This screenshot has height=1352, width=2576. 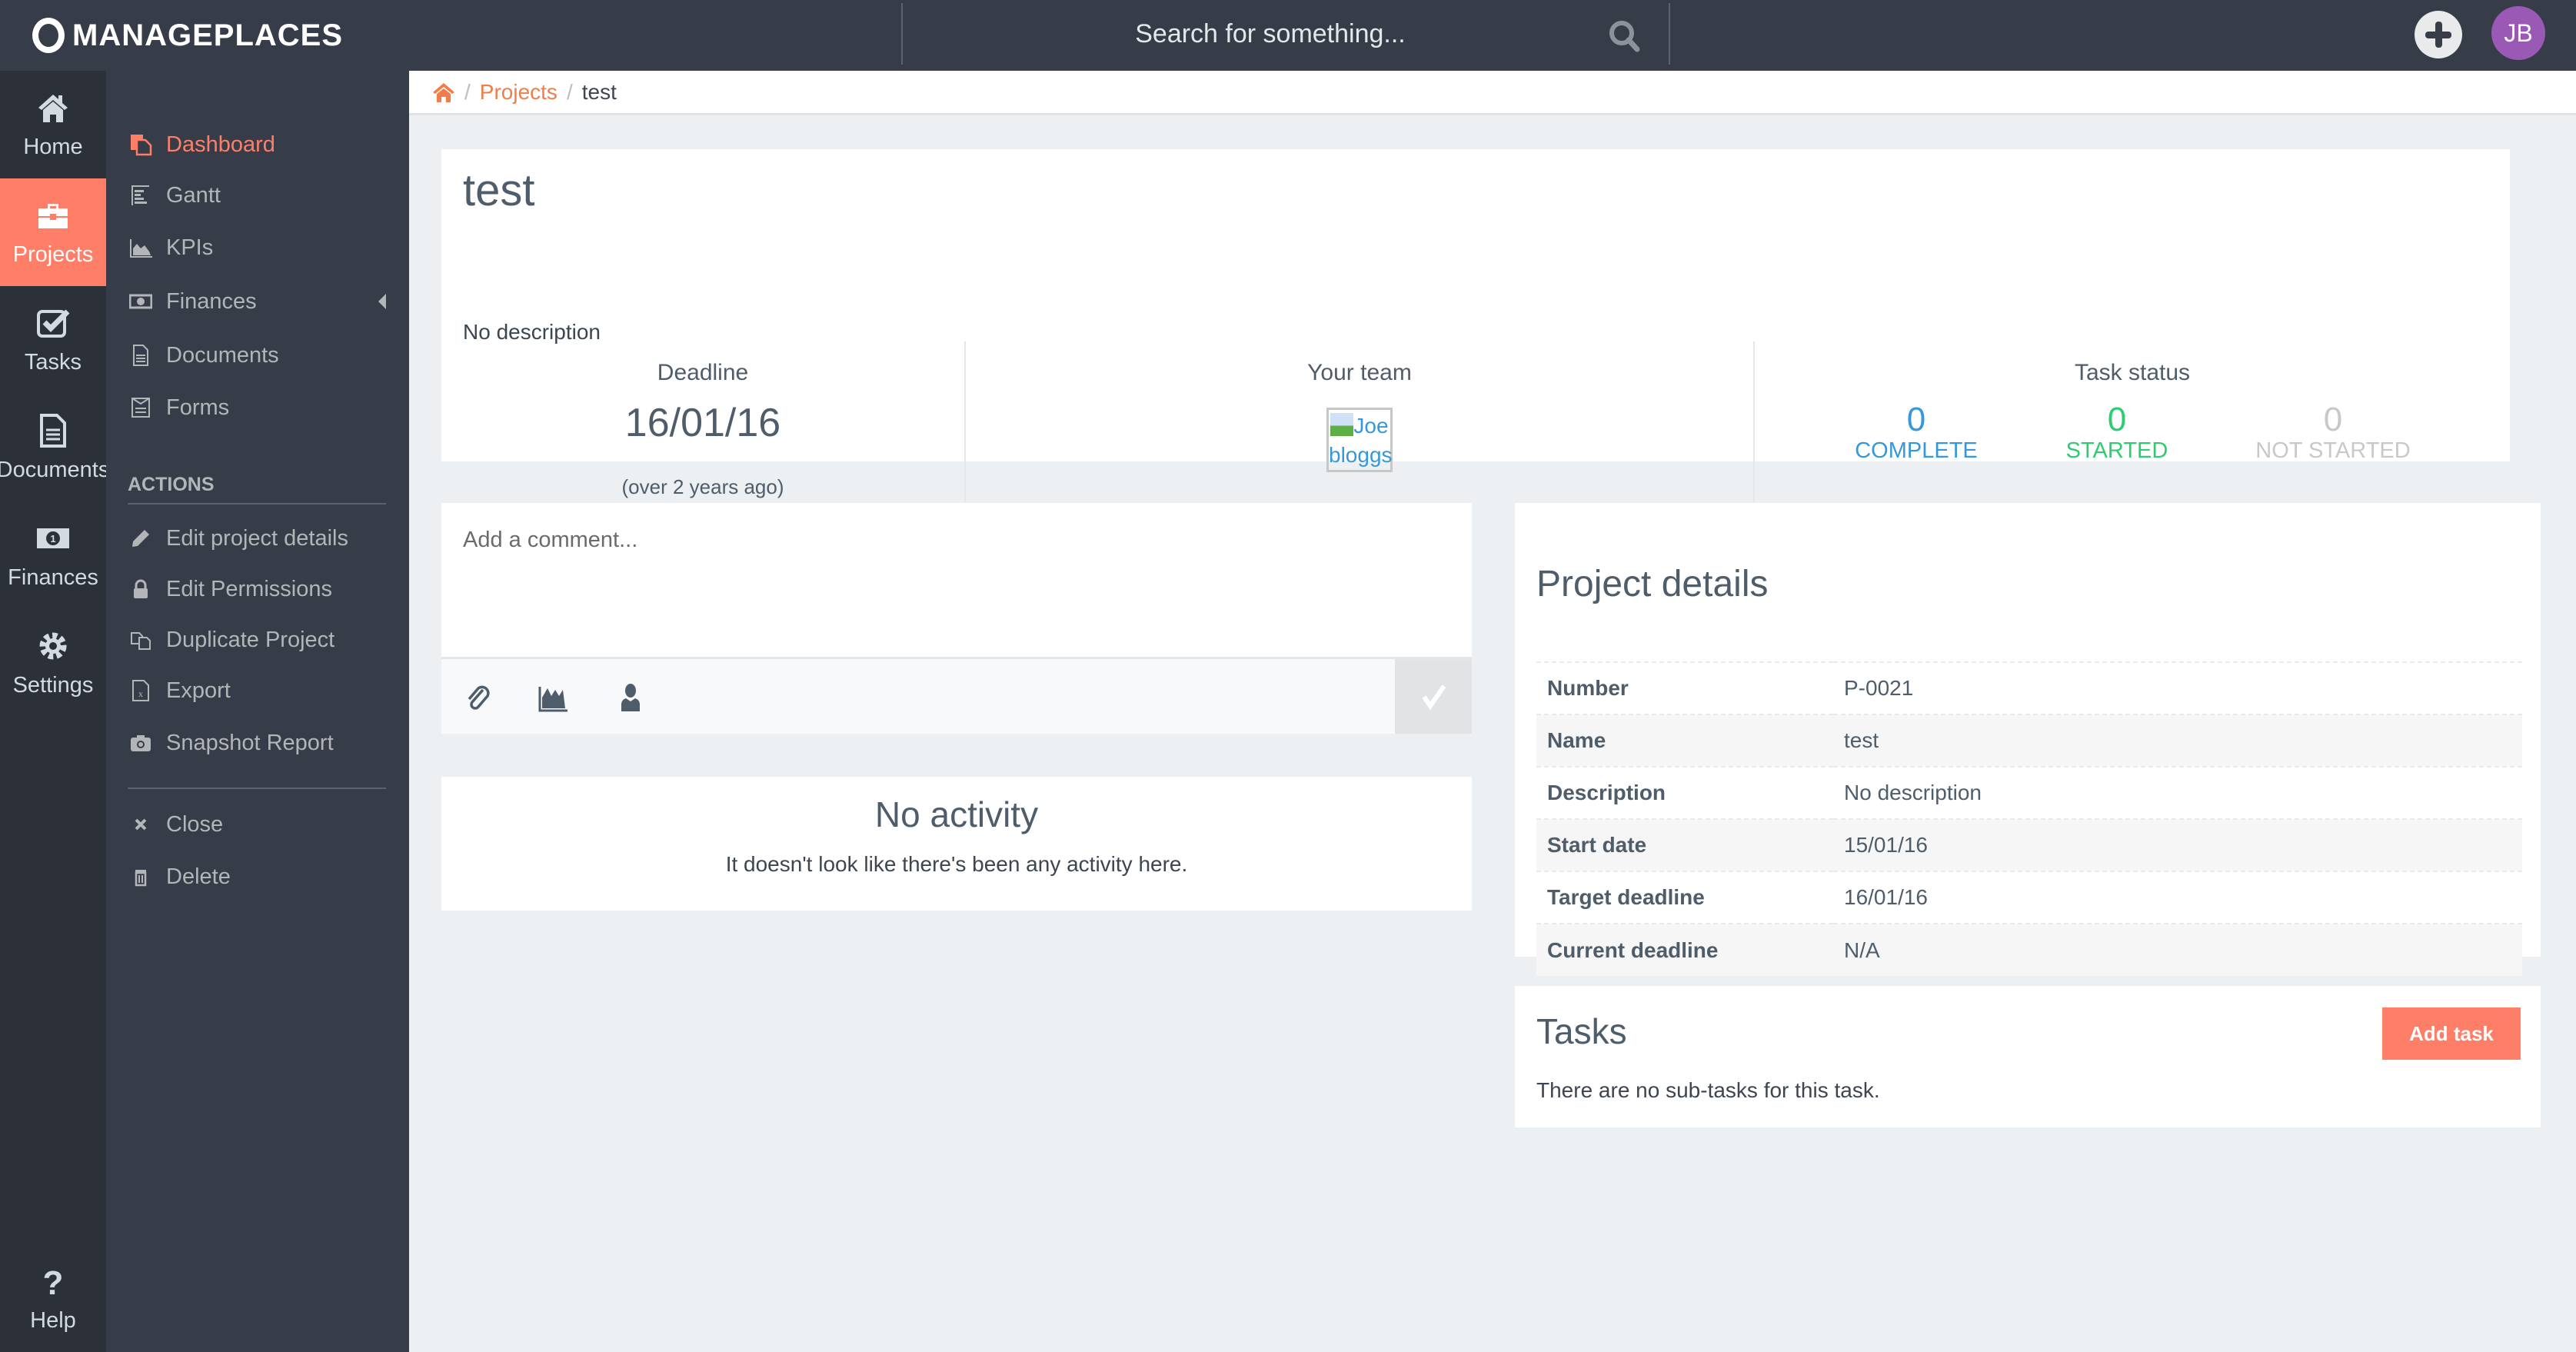 I want to click on project-nav-kpis: KPIs, so click(x=261, y=248).